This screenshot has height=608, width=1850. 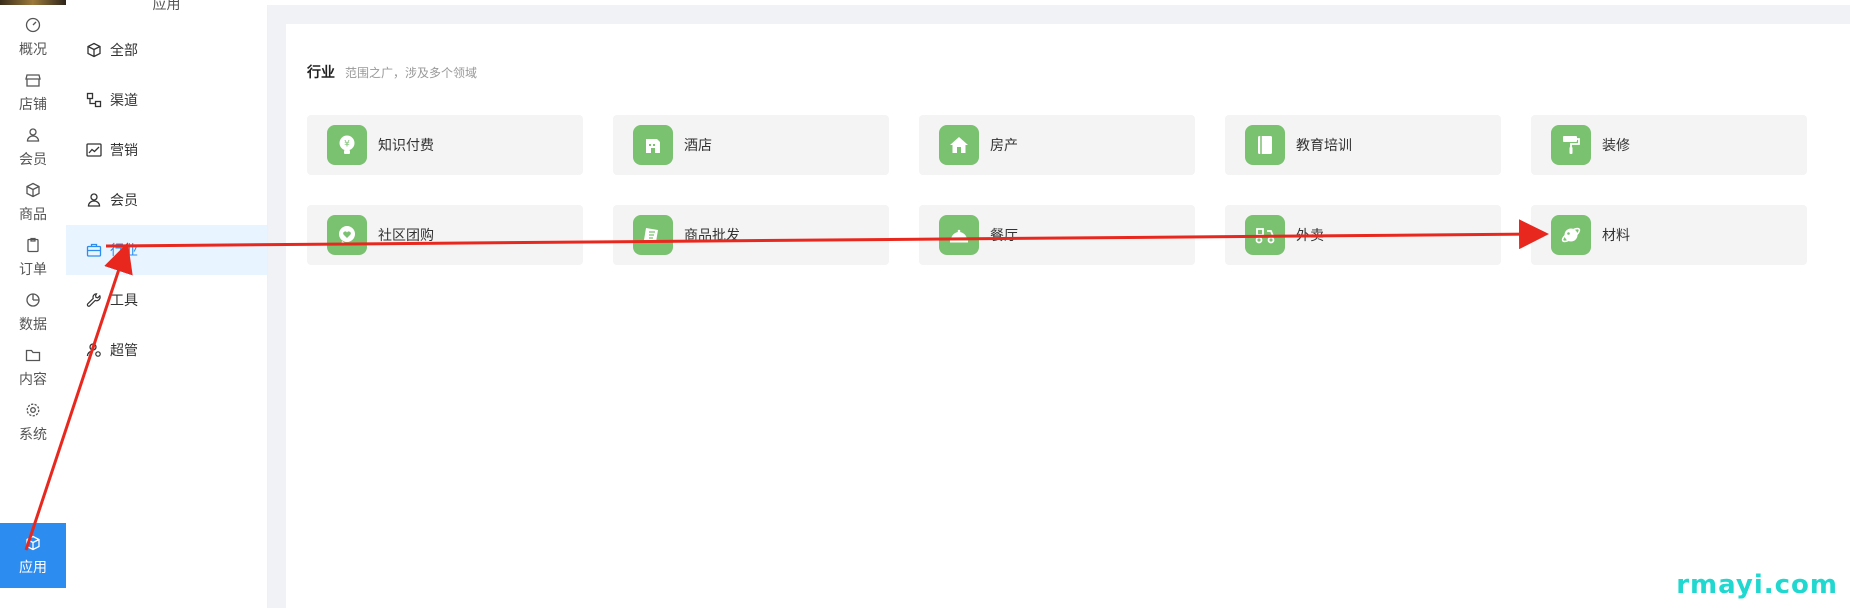 I want to click on tile-materials: 材料, so click(x=1669, y=235).